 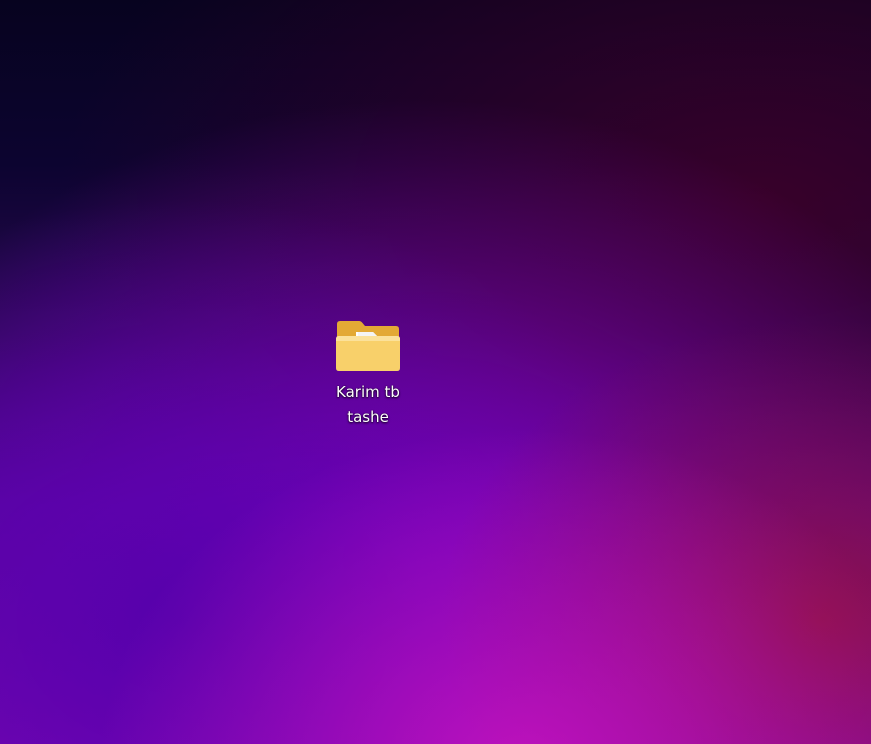 What do you see at coordinates (368, 374) in the screenshot?
I see `desktop-folder-shortcut: Karim tb tashe` at bounding box center [368, 374].